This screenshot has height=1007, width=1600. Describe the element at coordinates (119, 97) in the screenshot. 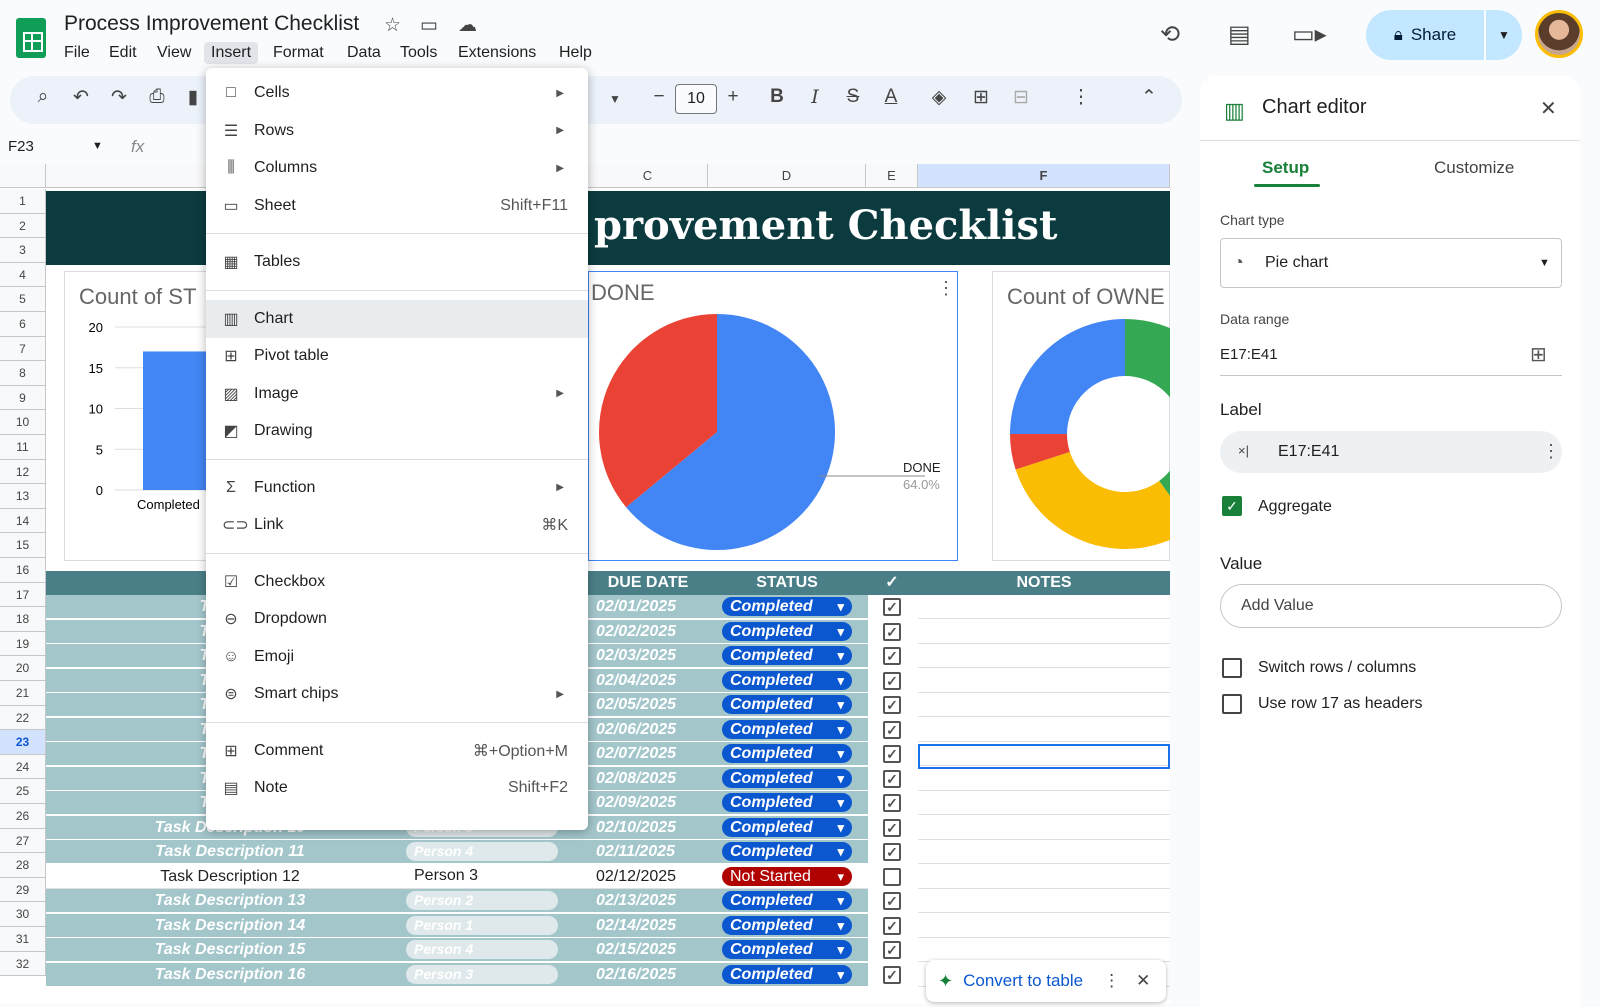

I see `redo-icon: ↷` at that location.